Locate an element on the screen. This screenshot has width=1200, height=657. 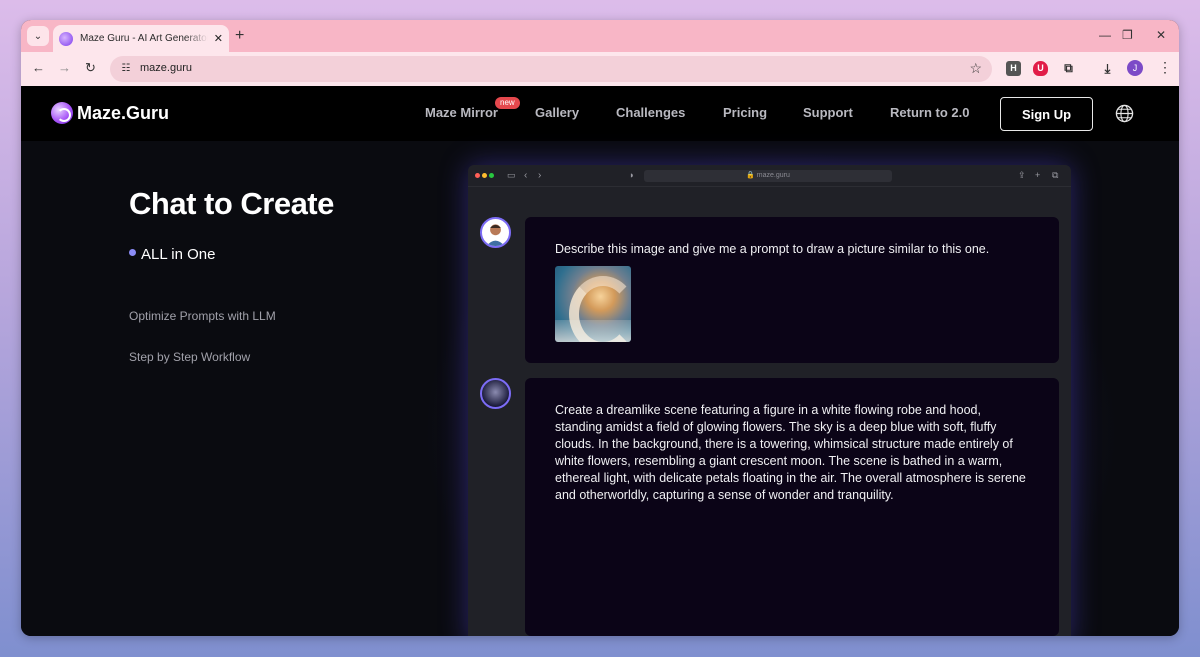
globe-icon is located at coordinates (1124, 113).